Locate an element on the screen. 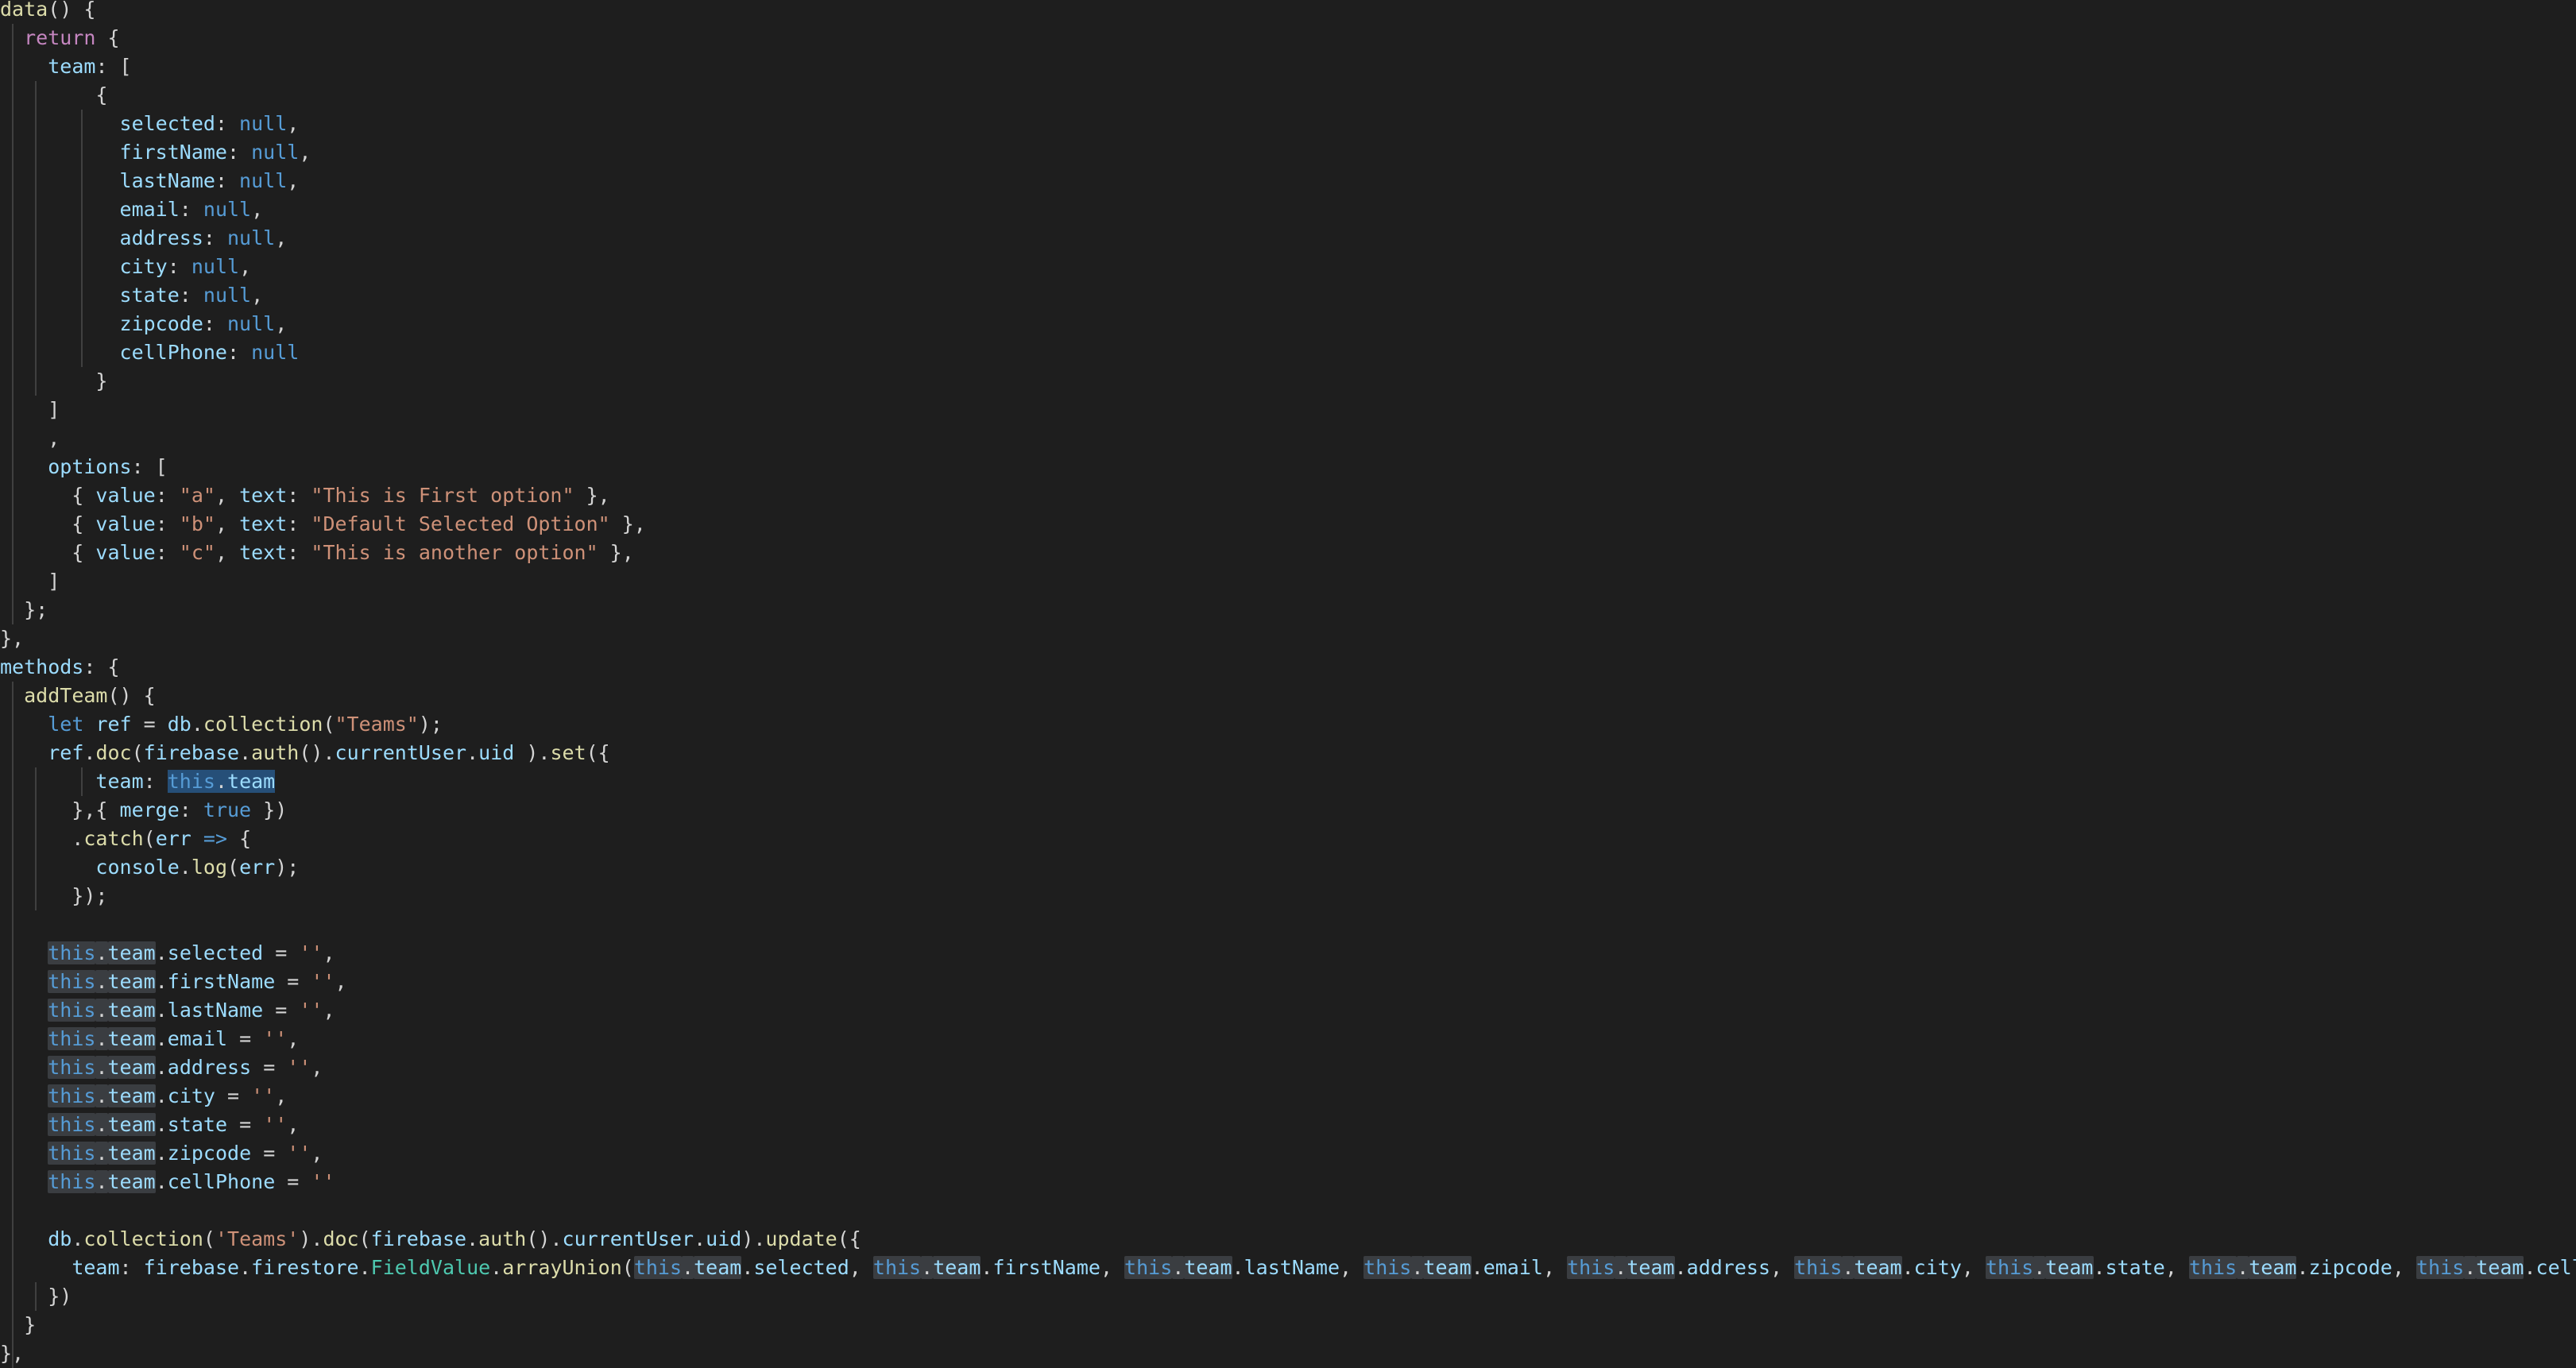 The width and height of the screenshot is (2576, 1368). code-line: this.team.firstName = '', is located at coordinates (173, 982).